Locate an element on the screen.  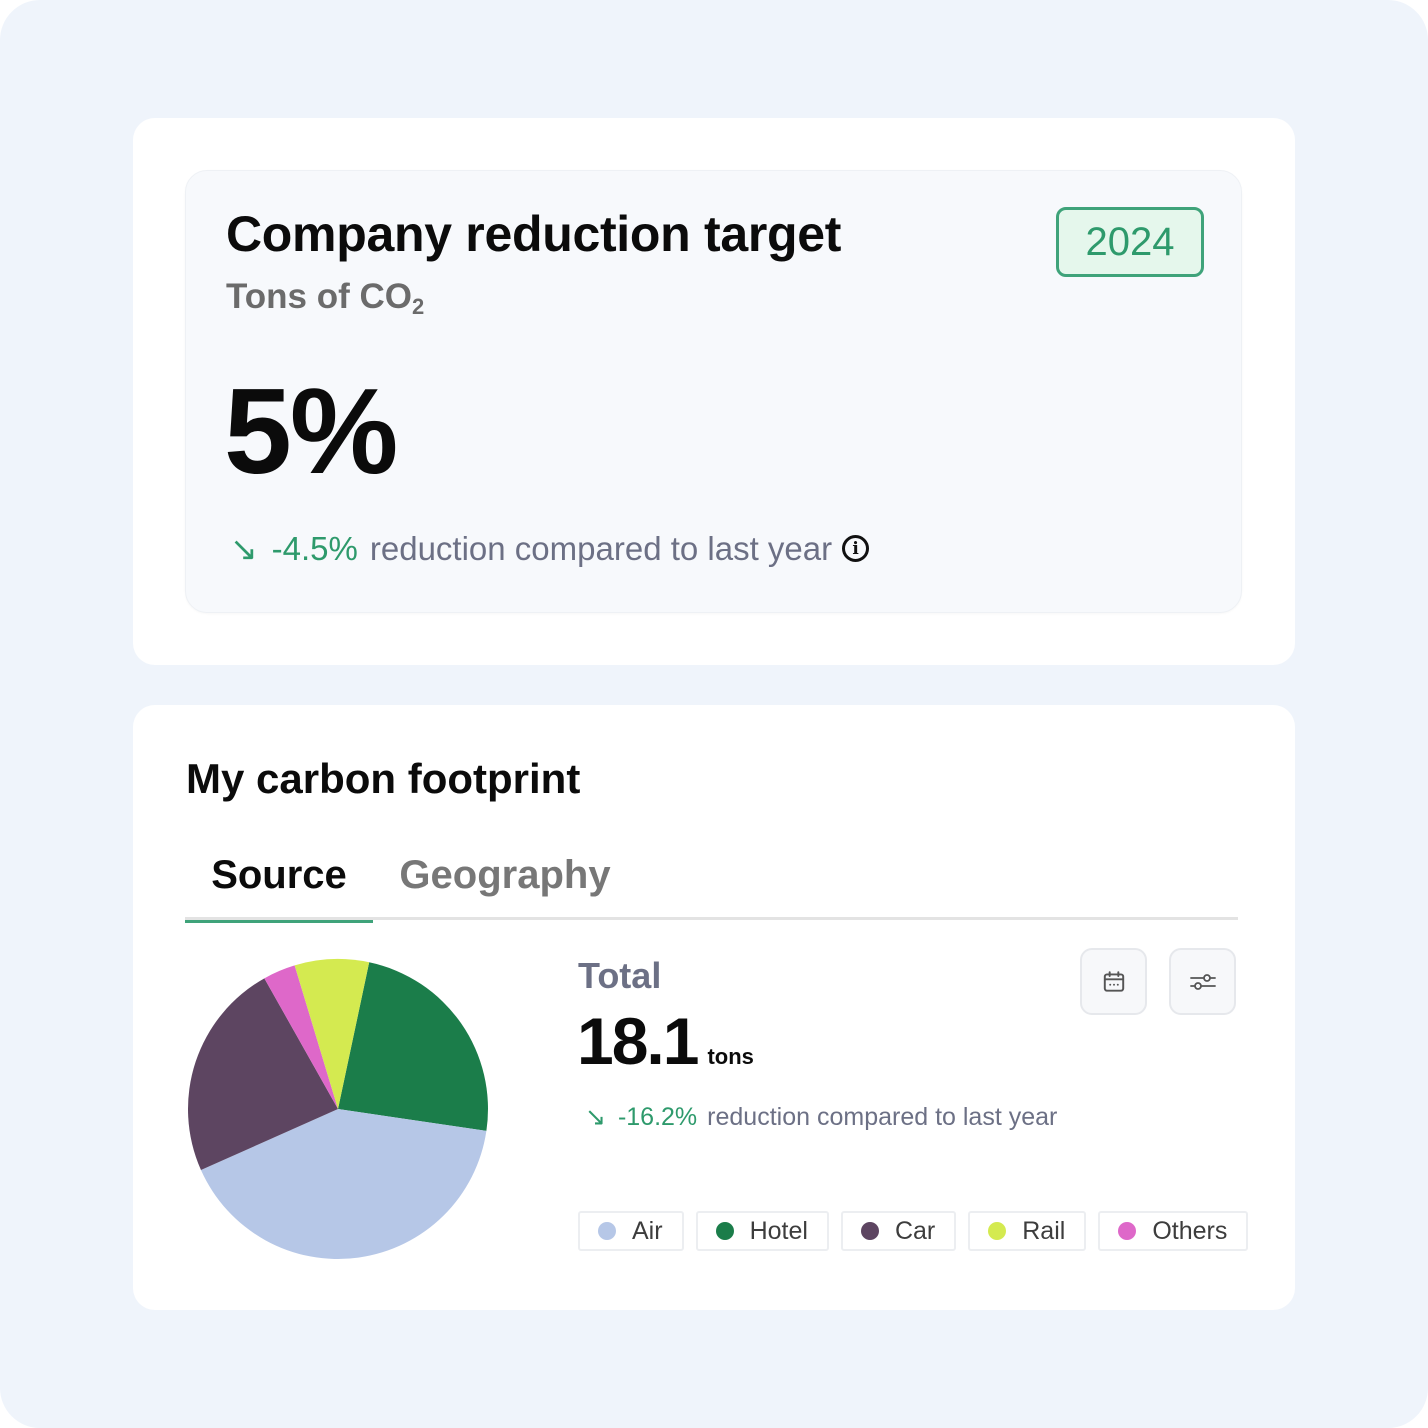
sliders-icon is located at coordinates (1202, 981).